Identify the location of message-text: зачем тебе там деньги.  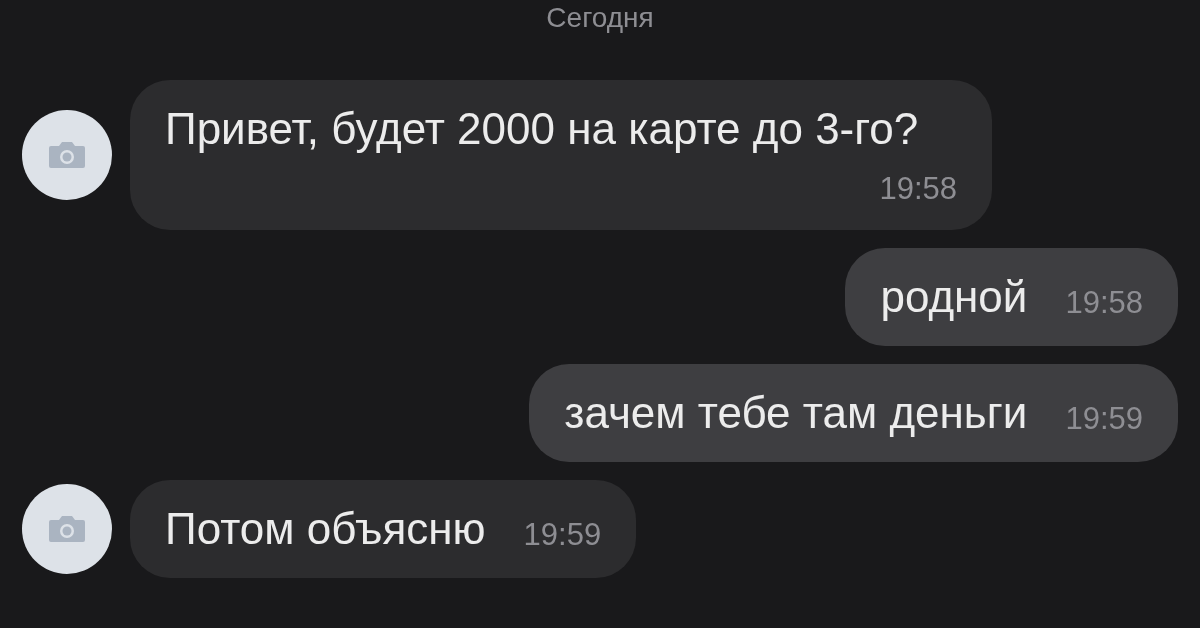
(796, 412).